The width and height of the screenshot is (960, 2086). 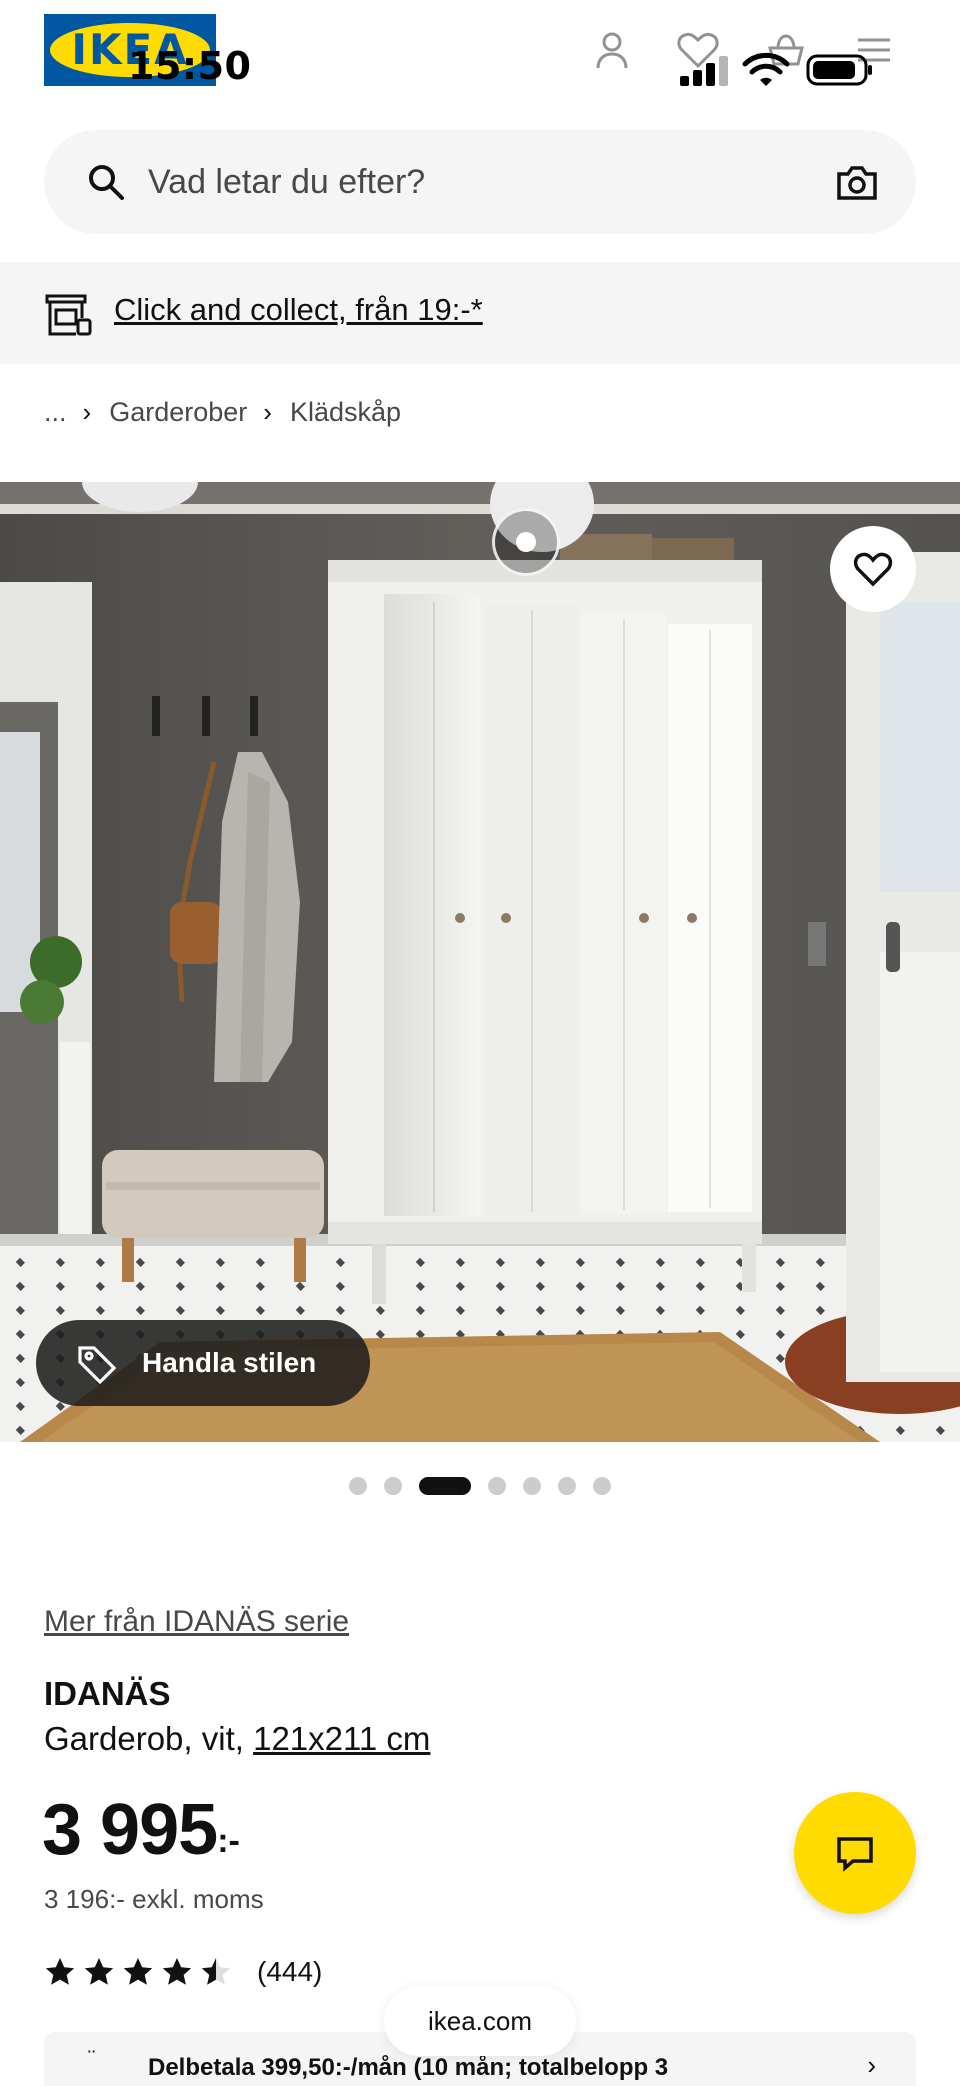 I want to click on hotspot-dot, so click(x=526, y=542).